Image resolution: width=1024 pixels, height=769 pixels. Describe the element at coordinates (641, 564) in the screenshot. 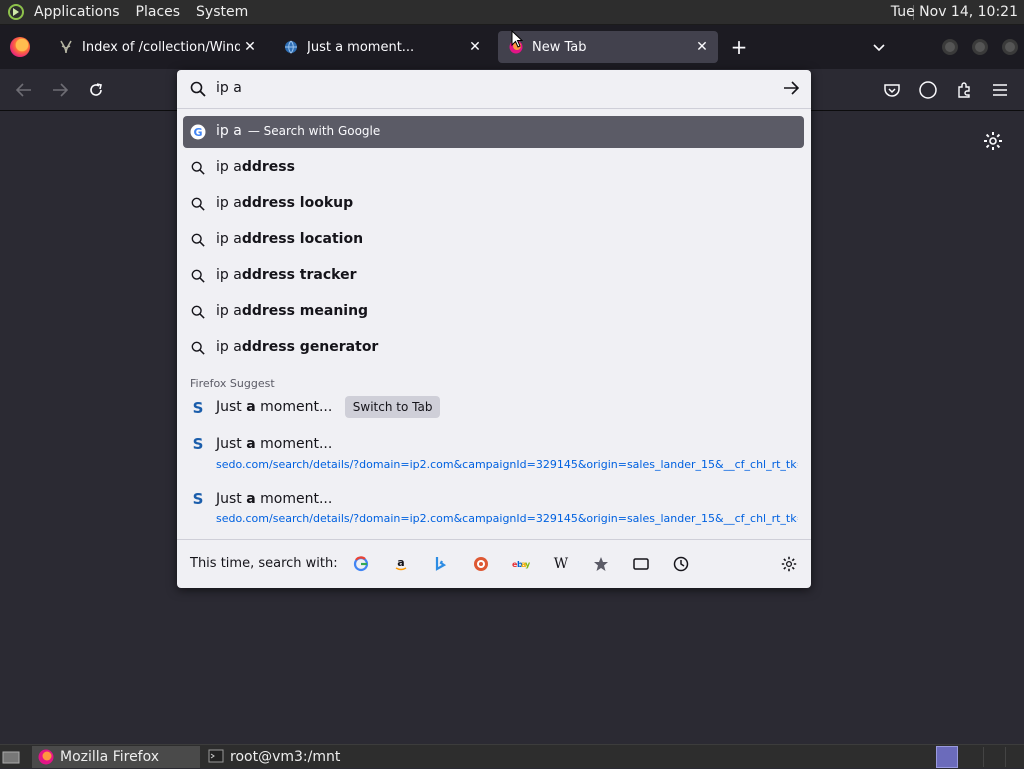

I see `tabs-icon` at that location.